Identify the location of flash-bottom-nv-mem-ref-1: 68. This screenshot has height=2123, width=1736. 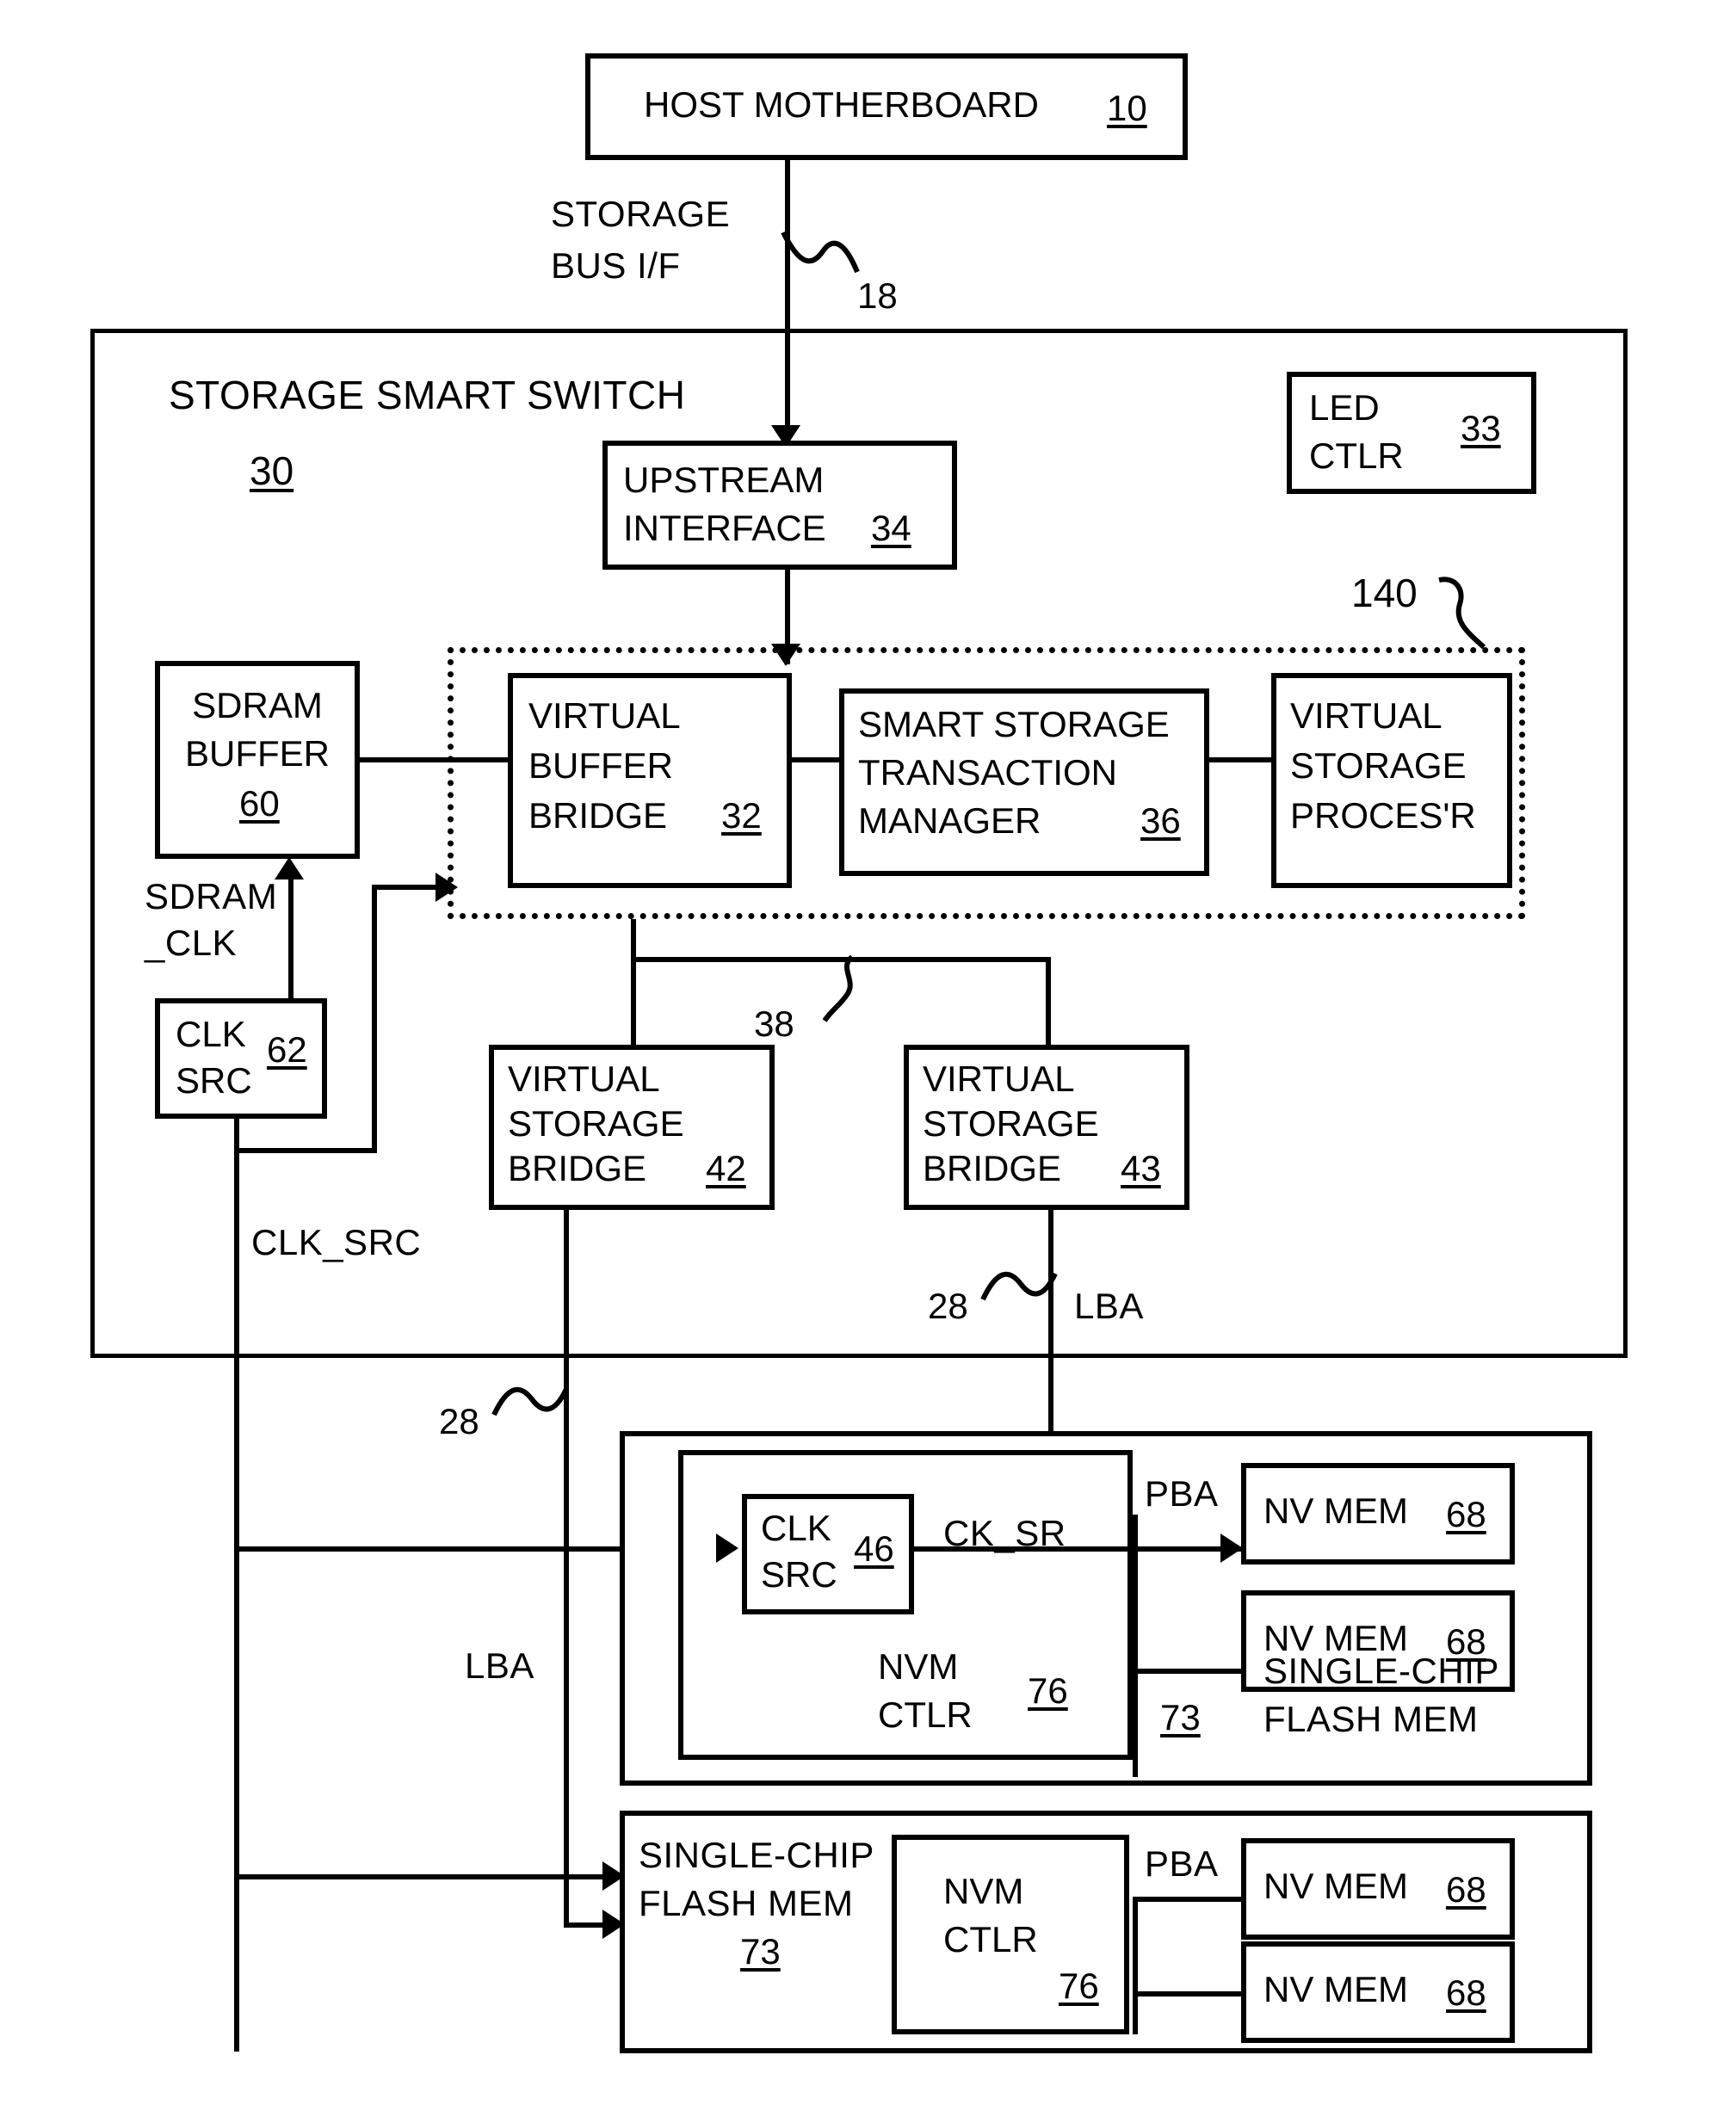
(1466, 1889).